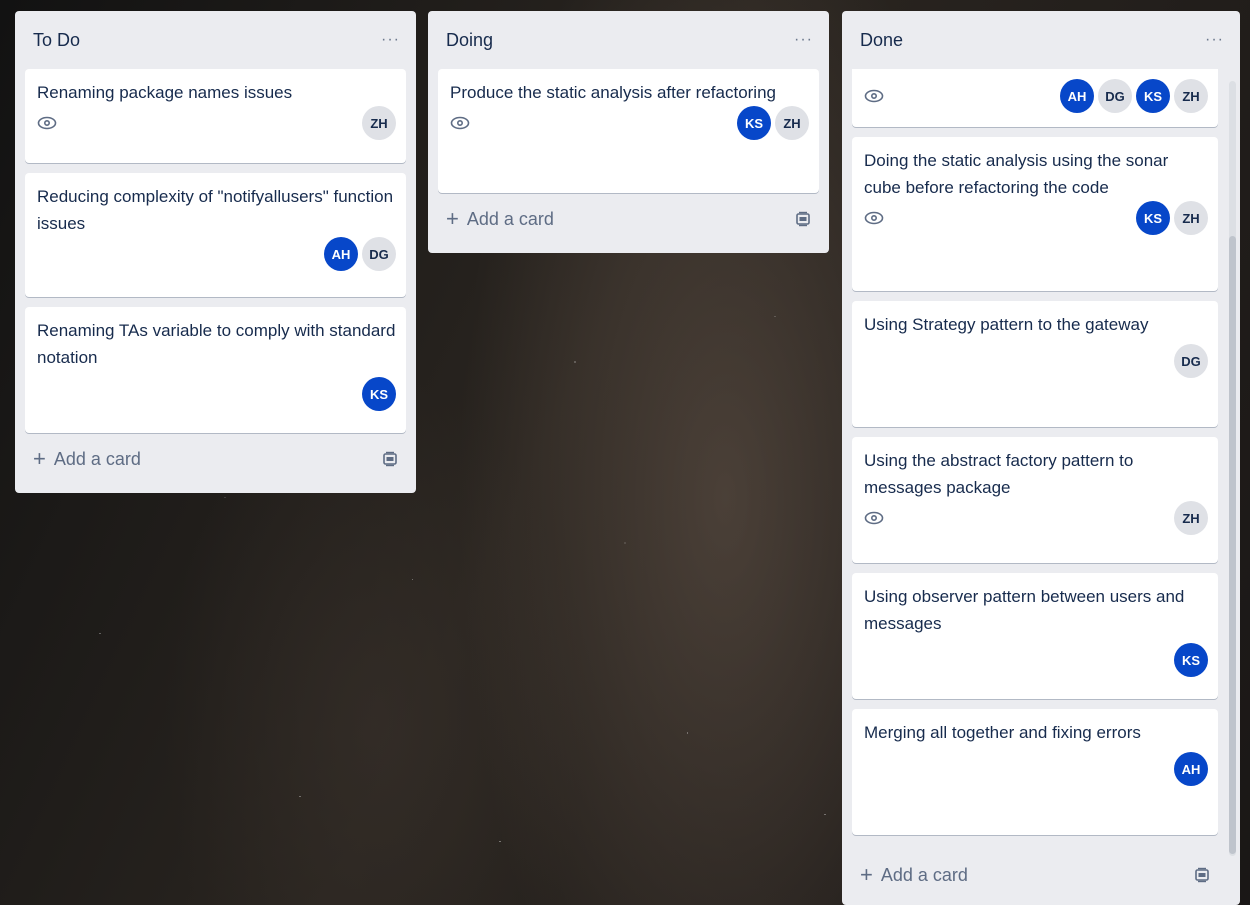  What do you see at coordinates (1006, 324) in the screenshot?
I see `card-title: Using Strategy pattern to the gateway` at bounding box center [1006, 324].